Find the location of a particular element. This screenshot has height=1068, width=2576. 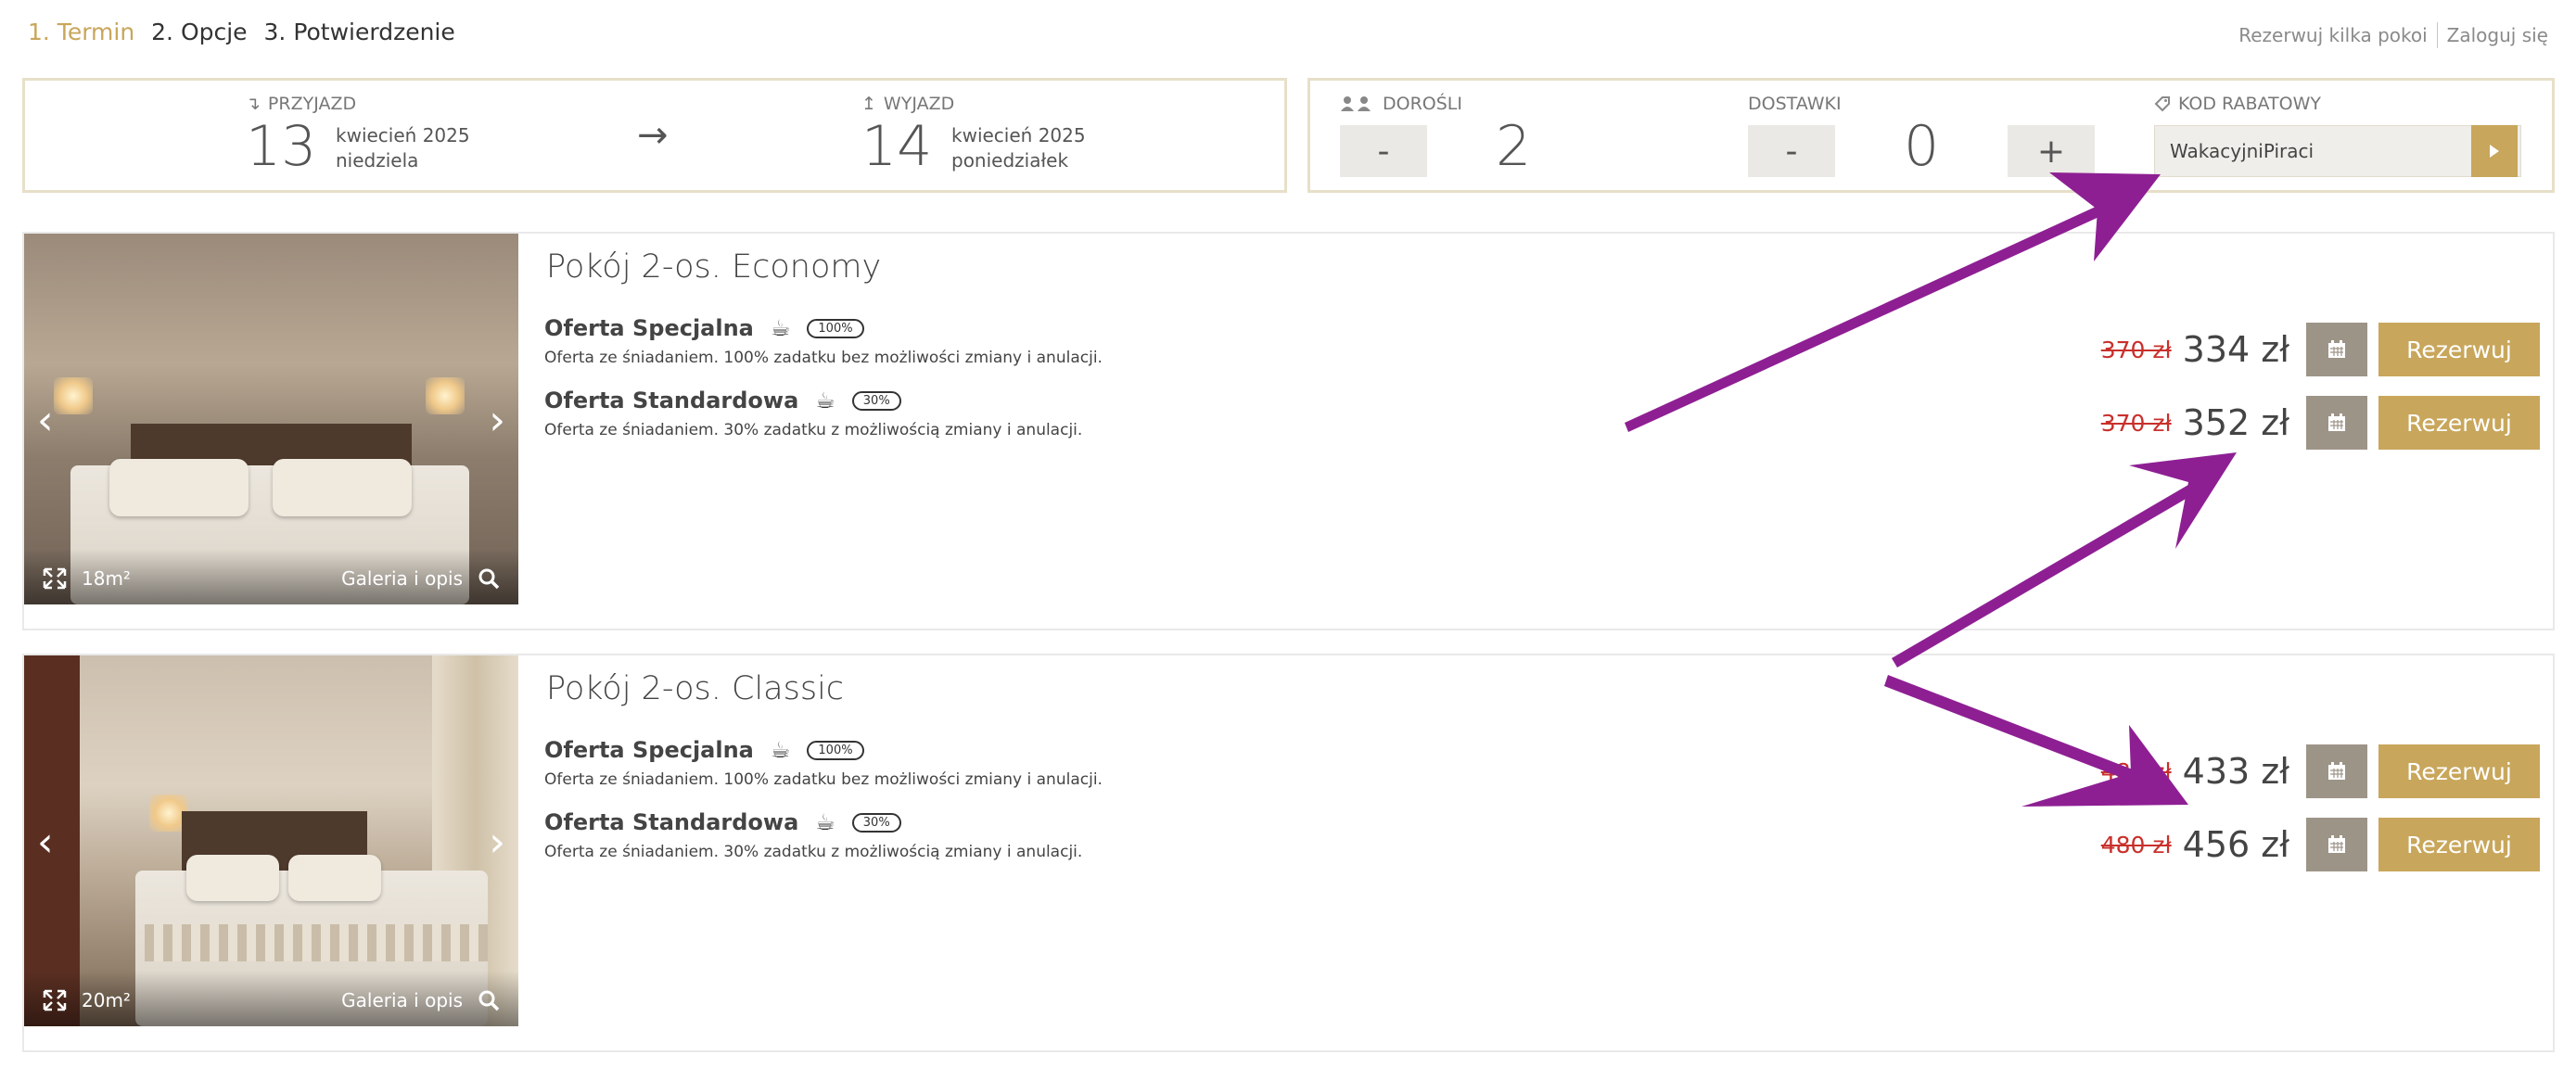

departure-arrow-icon: ↥ is located at coordinates (869, 104).